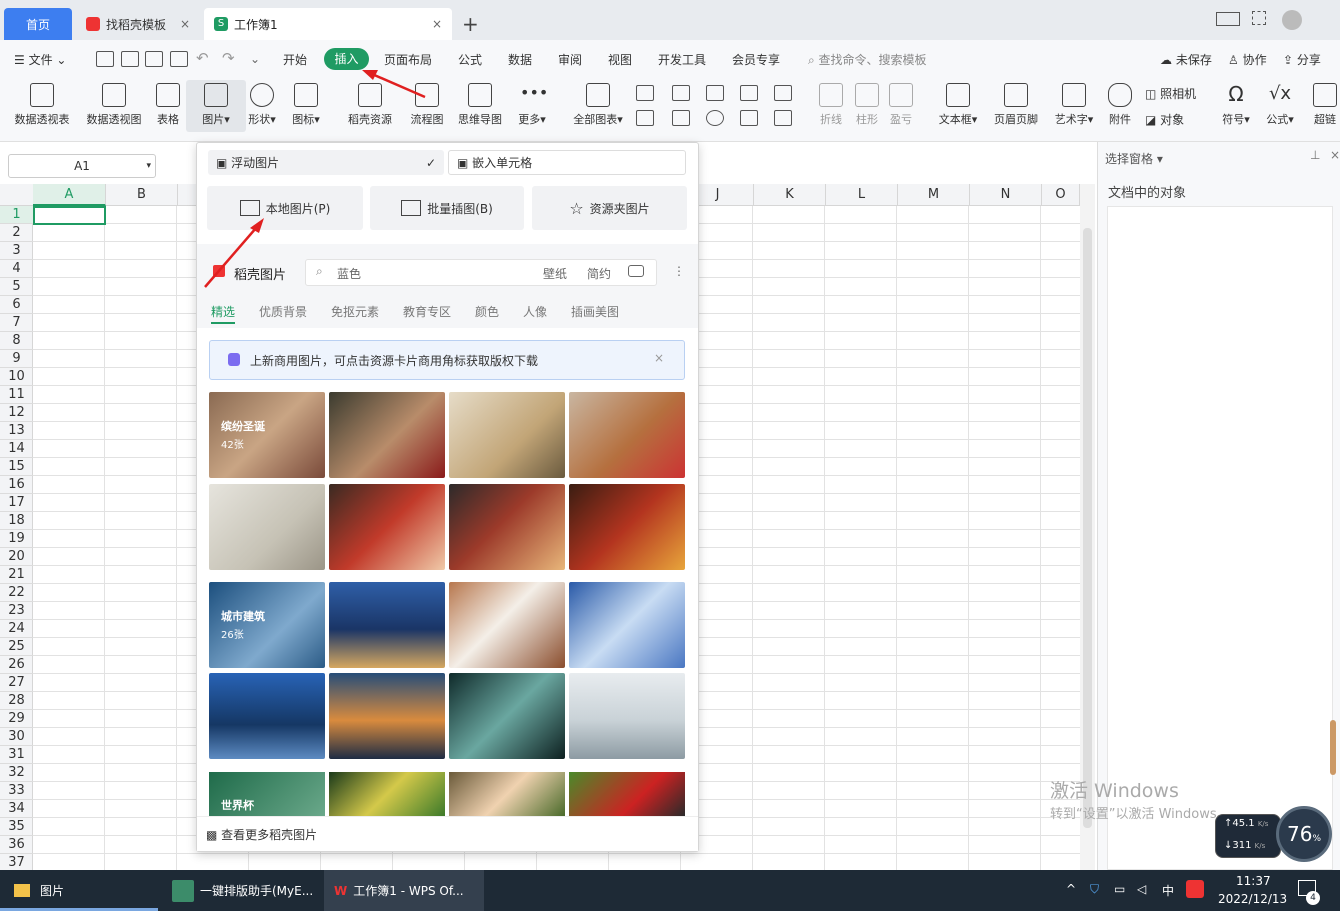  I want to click on chevron-up-icon: ^, so click(1071, 889).